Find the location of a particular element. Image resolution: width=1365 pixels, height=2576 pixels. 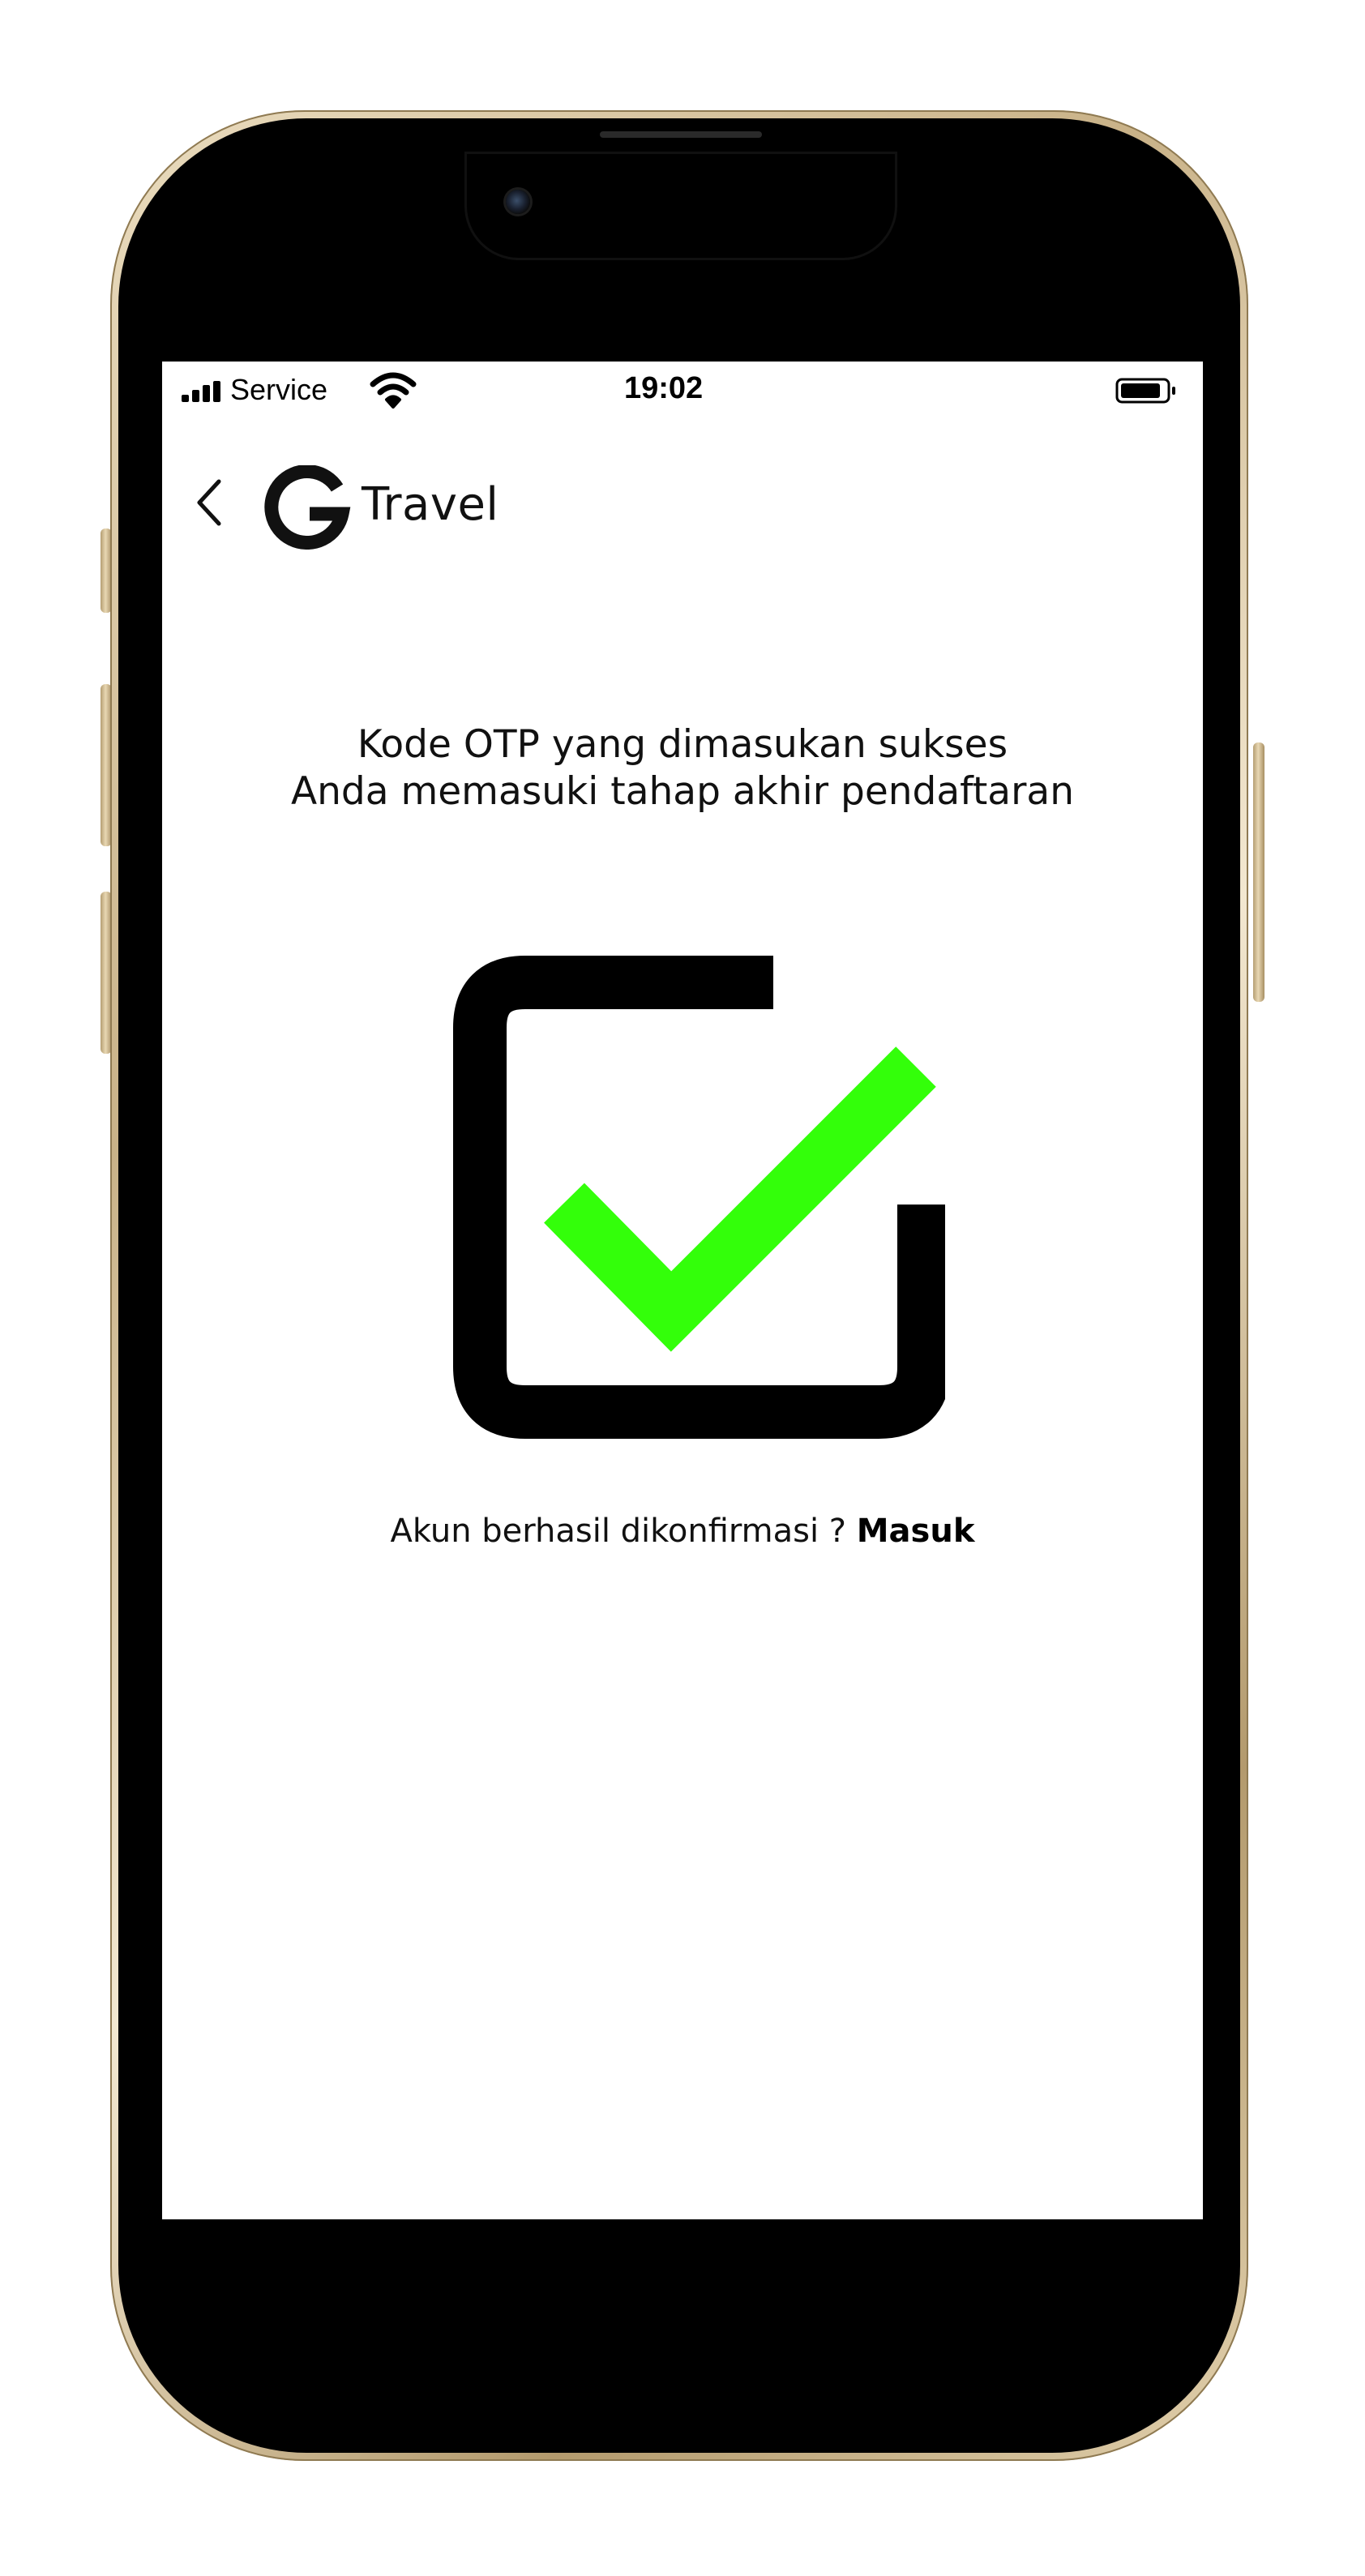

earpiece-speaker is located at coordinates (681, 134).